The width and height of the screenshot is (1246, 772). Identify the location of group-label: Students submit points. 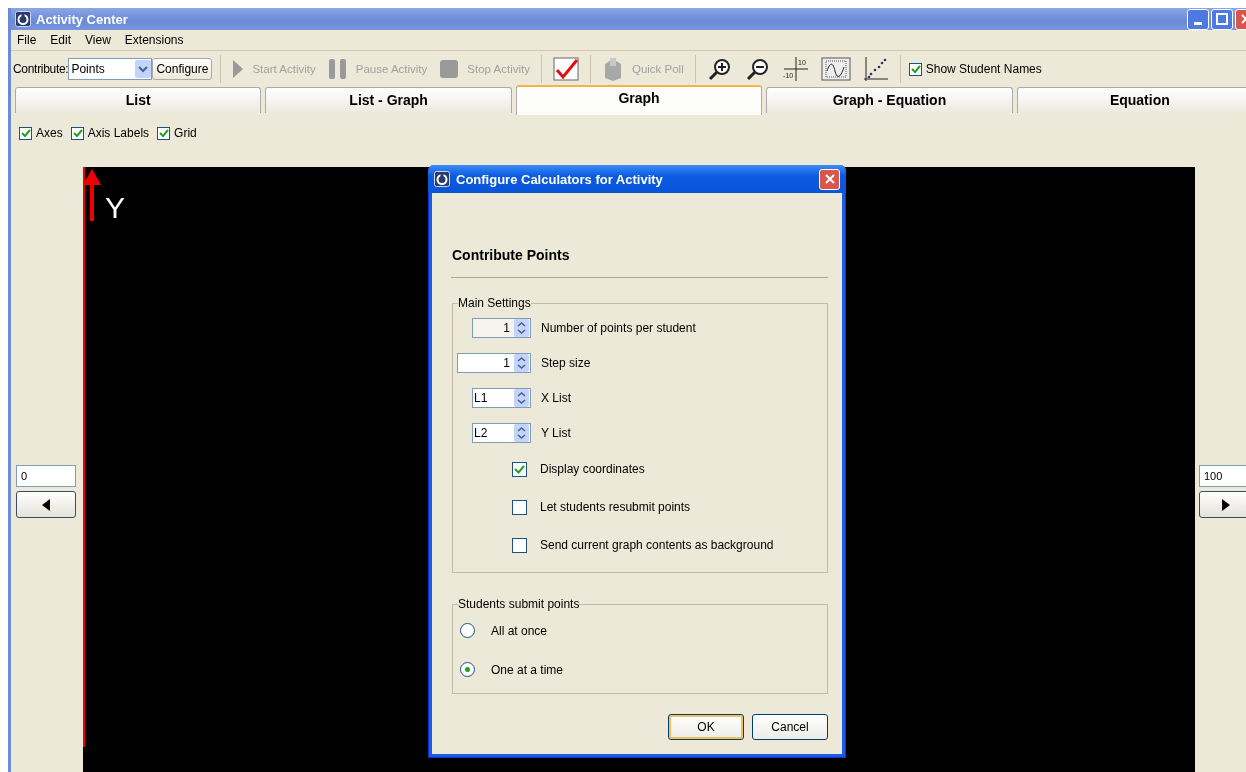
(519, 604).